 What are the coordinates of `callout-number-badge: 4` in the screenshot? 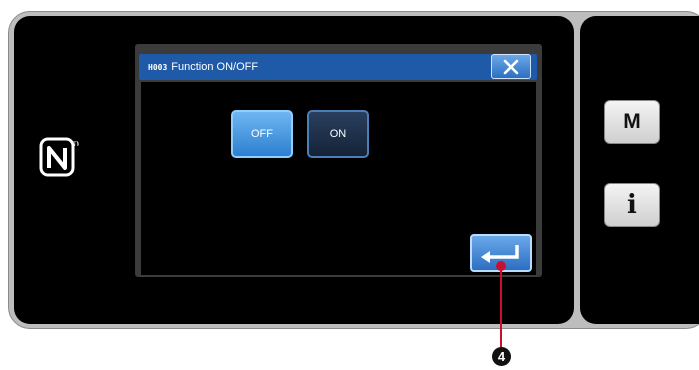 It's located at (501, 356).